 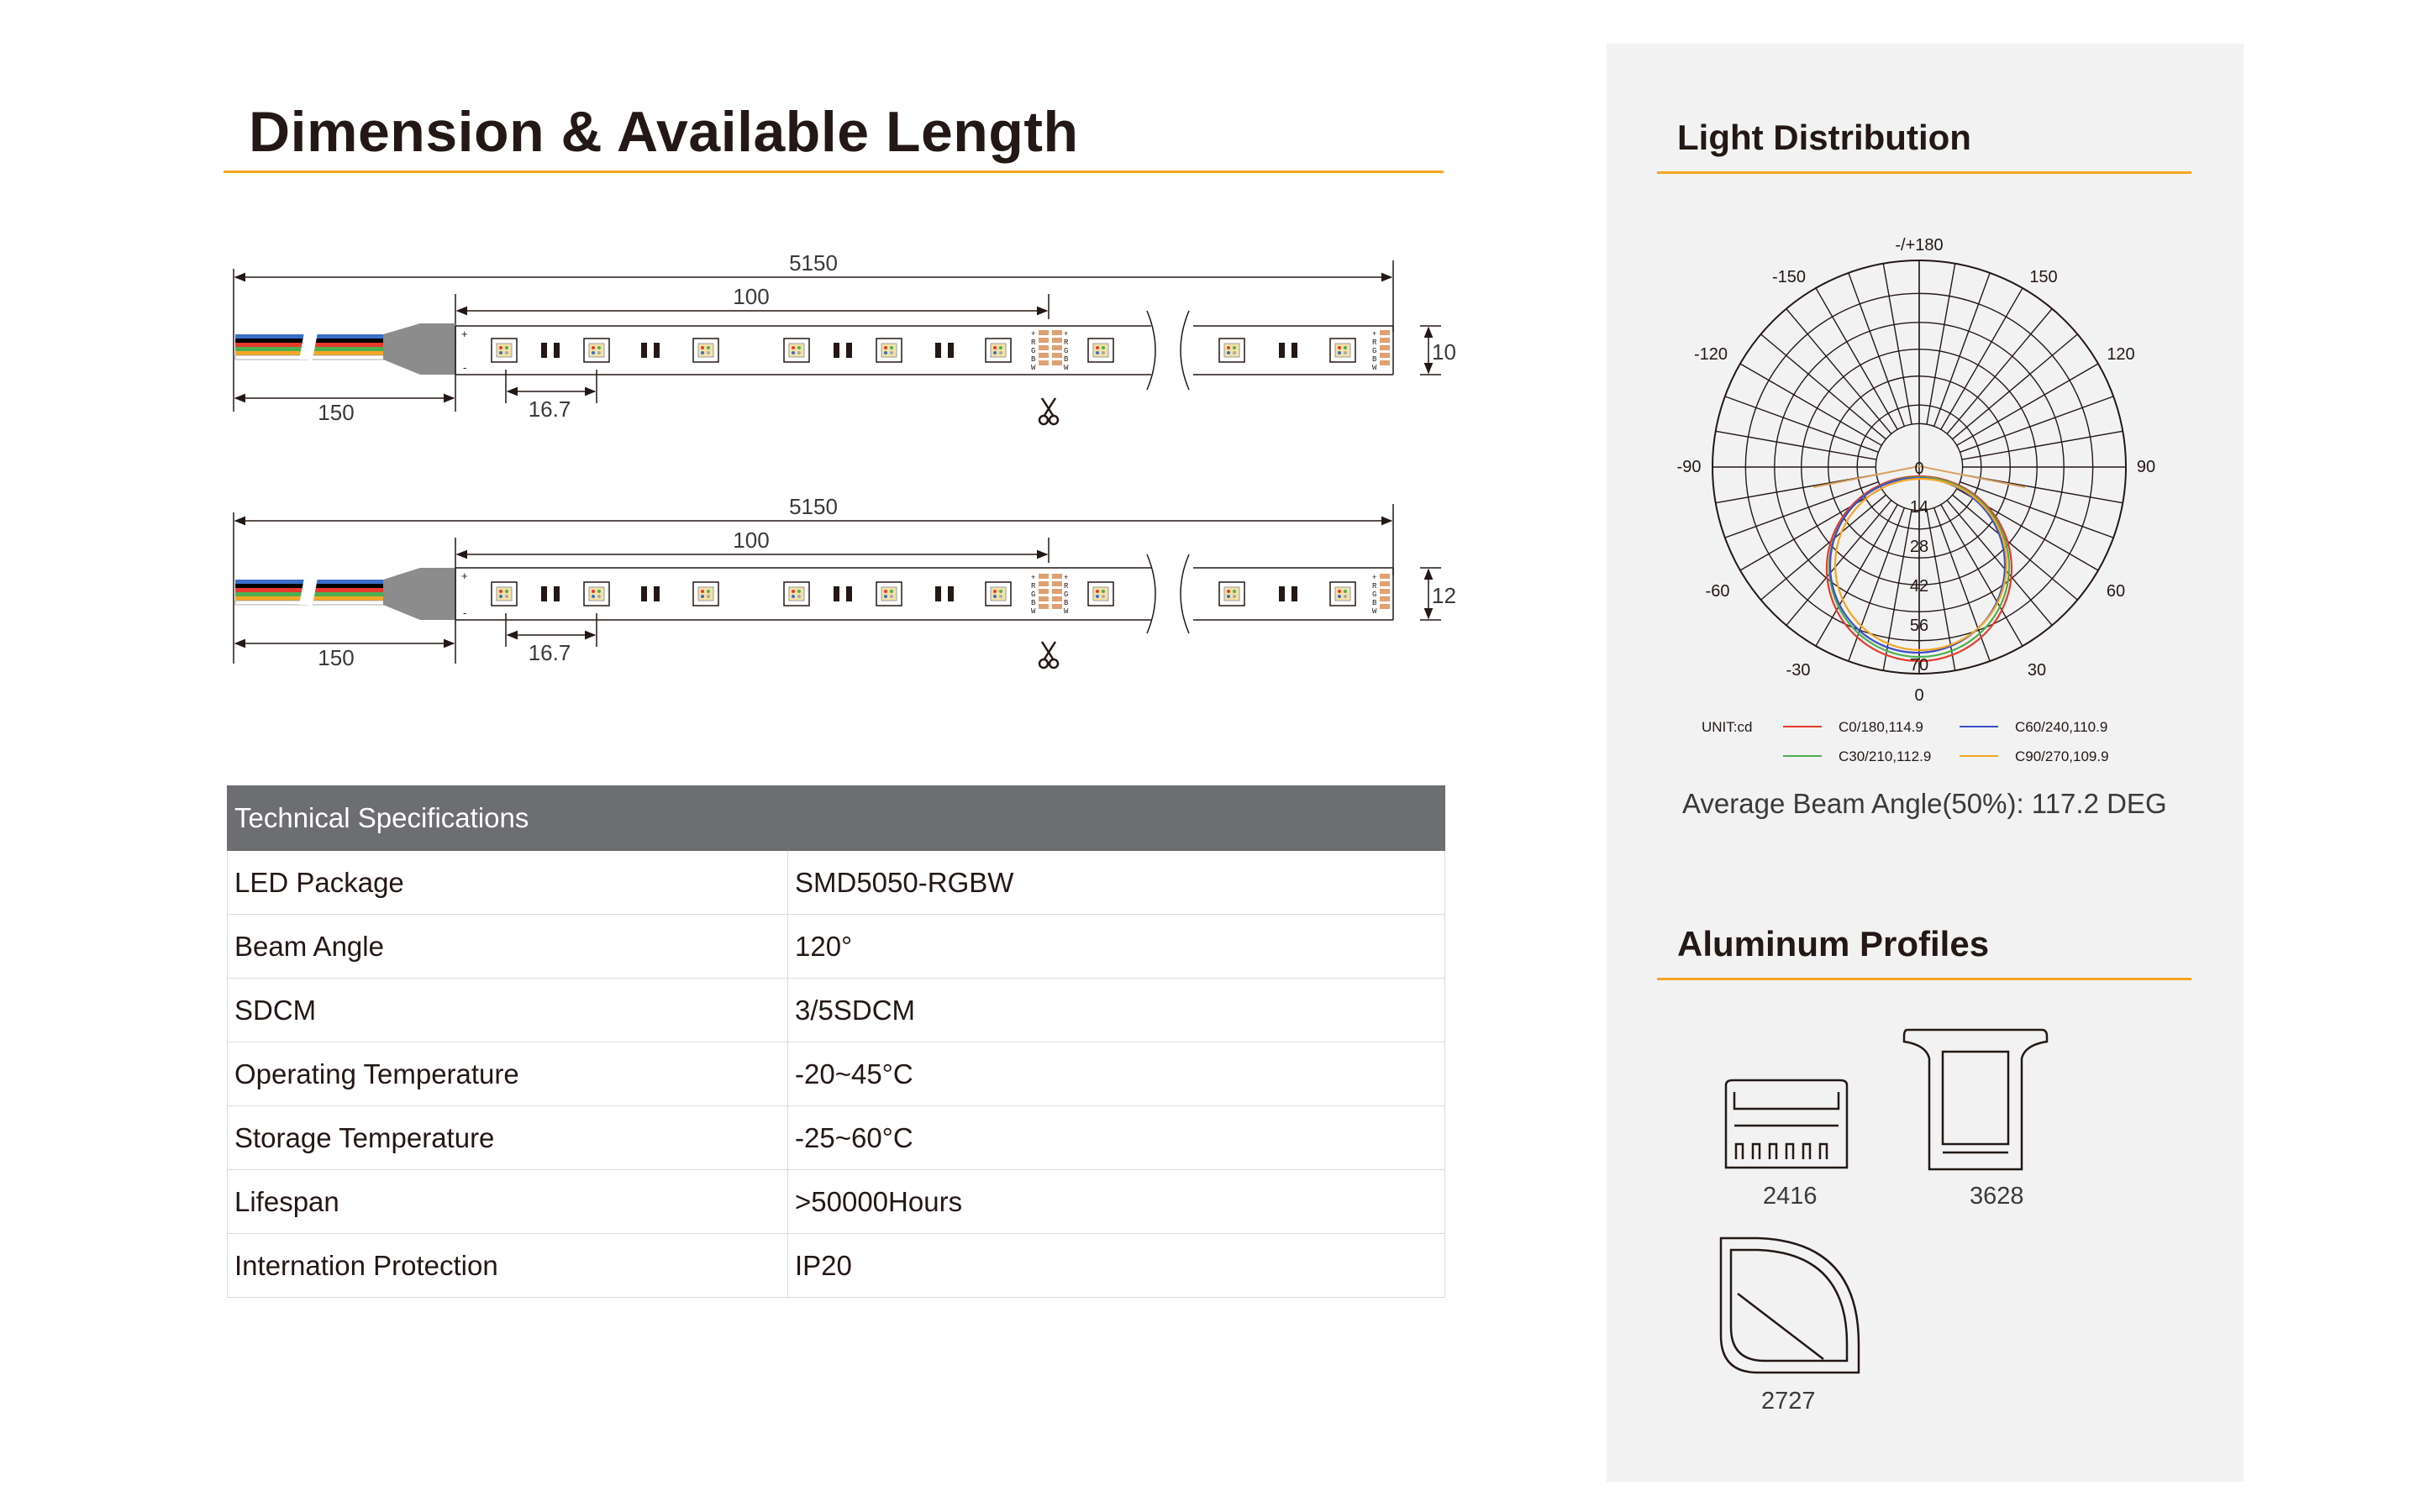 What do you see at coordinates (1919, 626) in the screenshot?
I see `radial-label-56: 56` at bounding box center [1919, 626].